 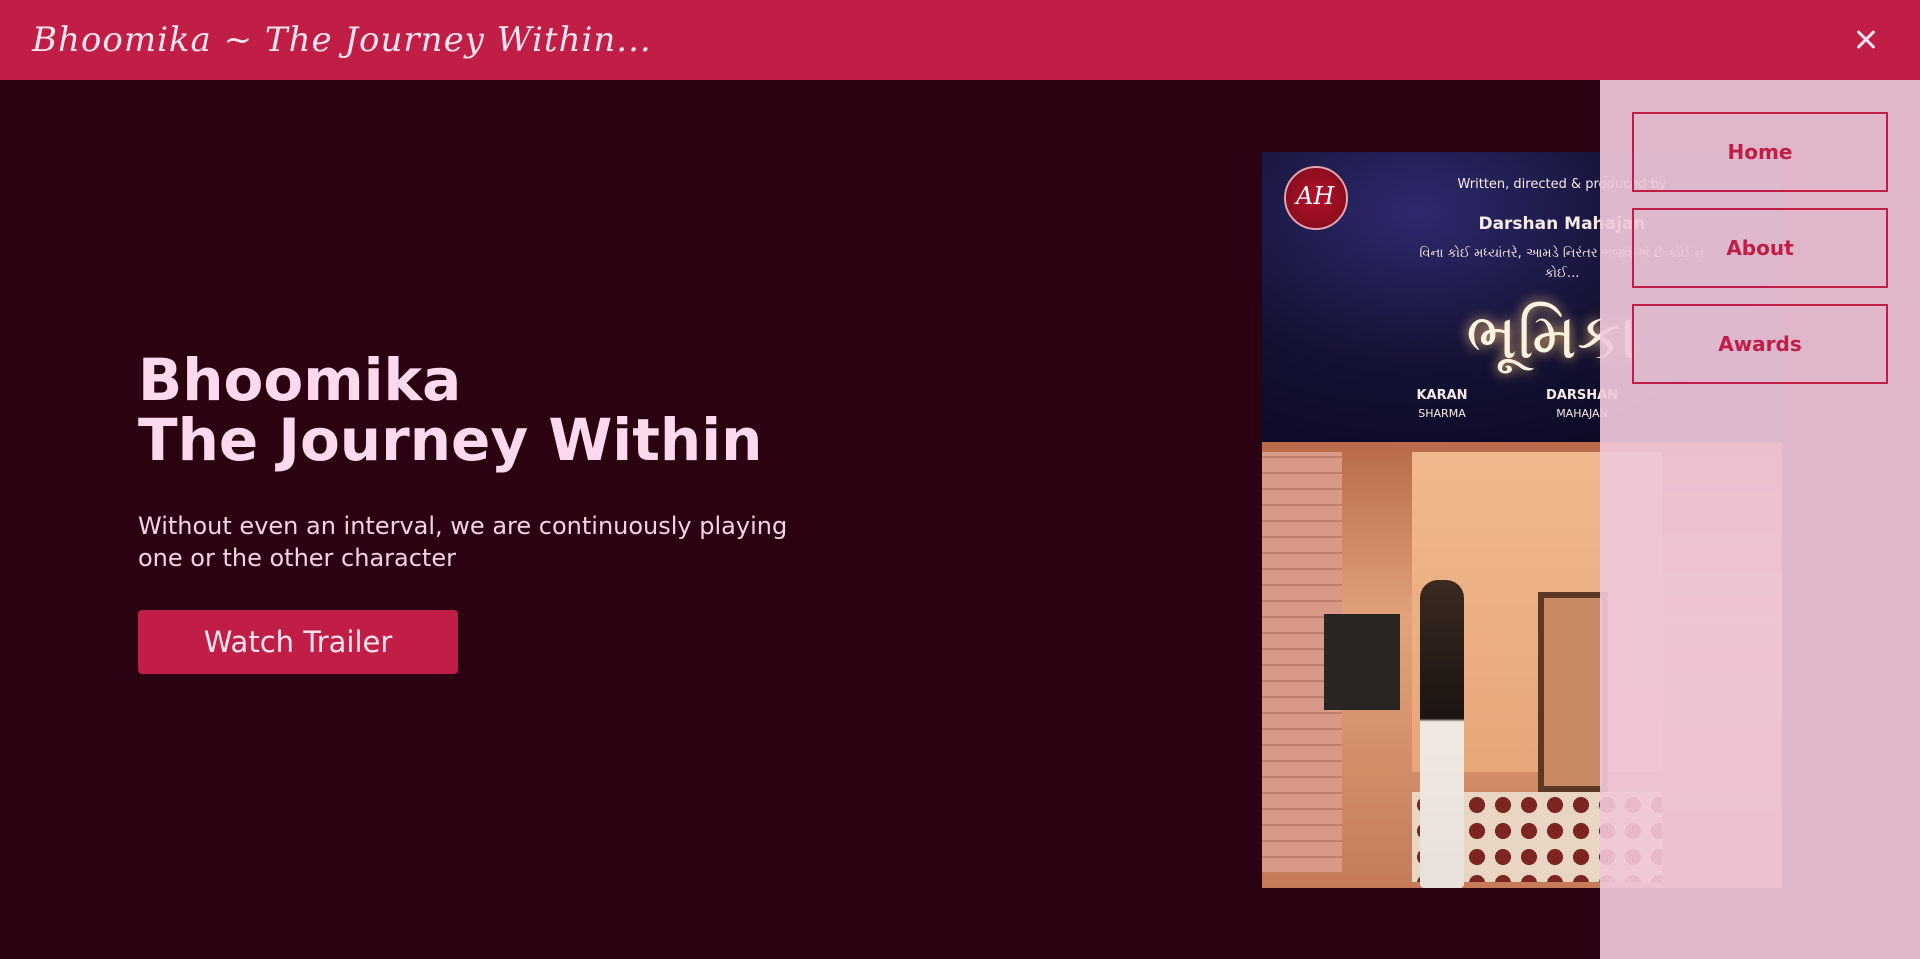 I want to click on hero-title: Bhoomika The Journey Within, so click(x=488, y=410).